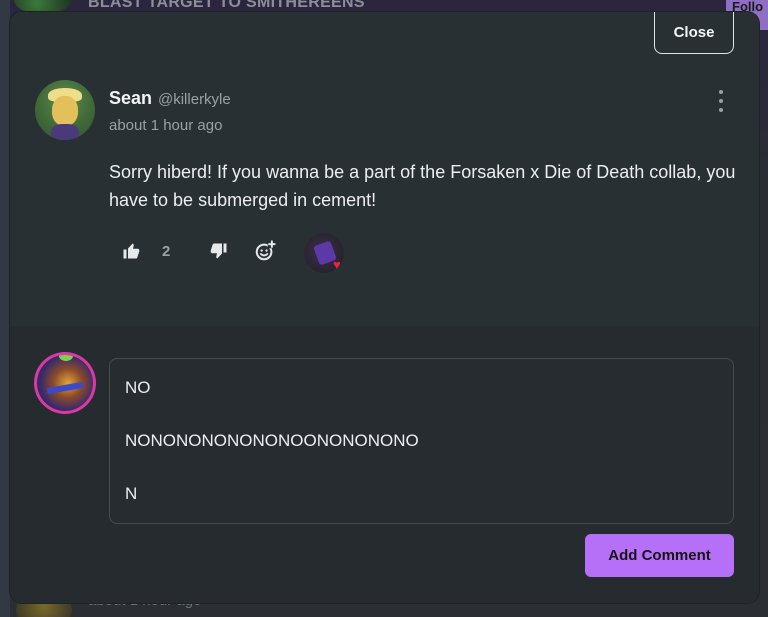 This screenshot has height=617, width=768. I want to click on author-name: Sean, so click(130, 98).